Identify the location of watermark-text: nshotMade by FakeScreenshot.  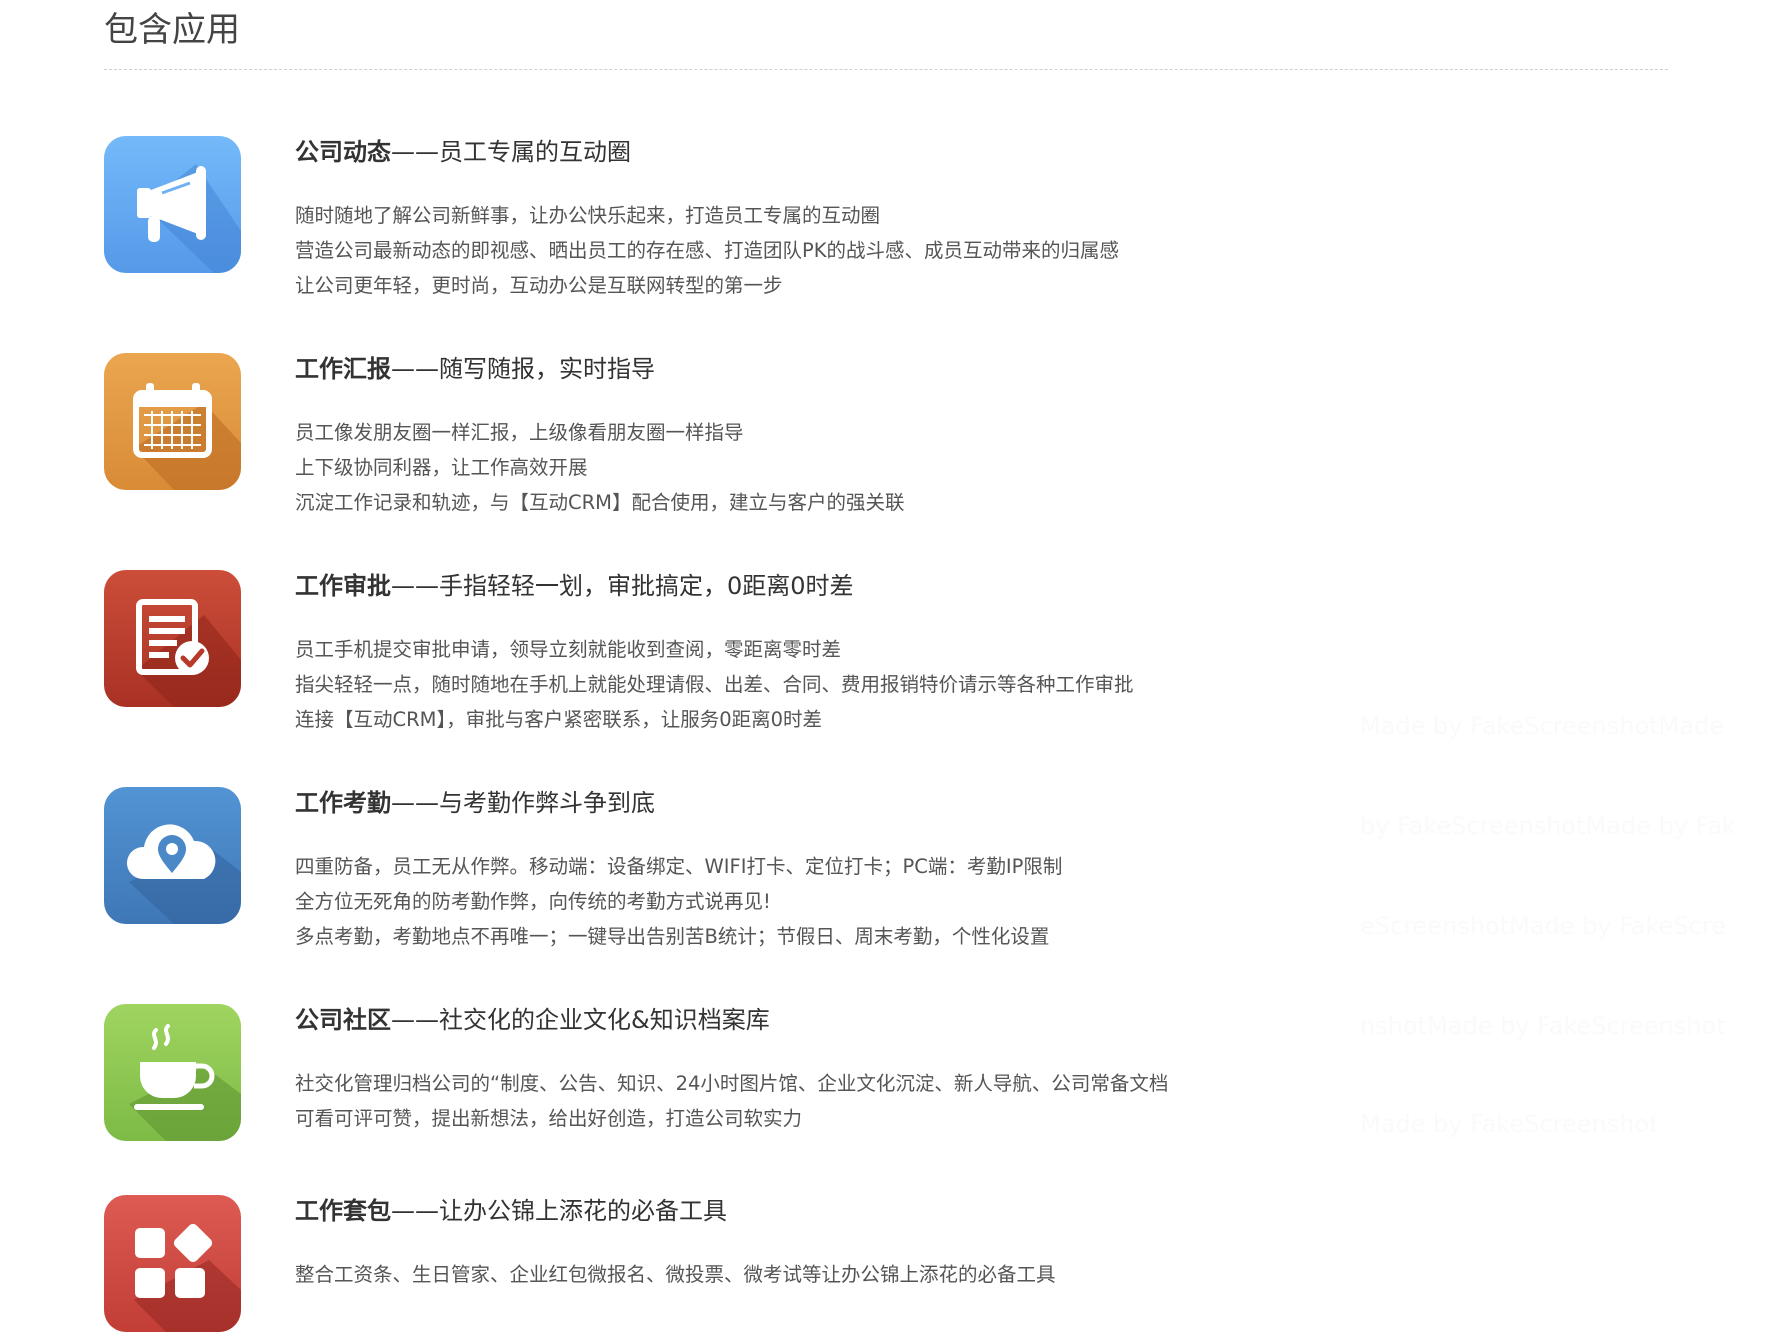
(1543, 1026).